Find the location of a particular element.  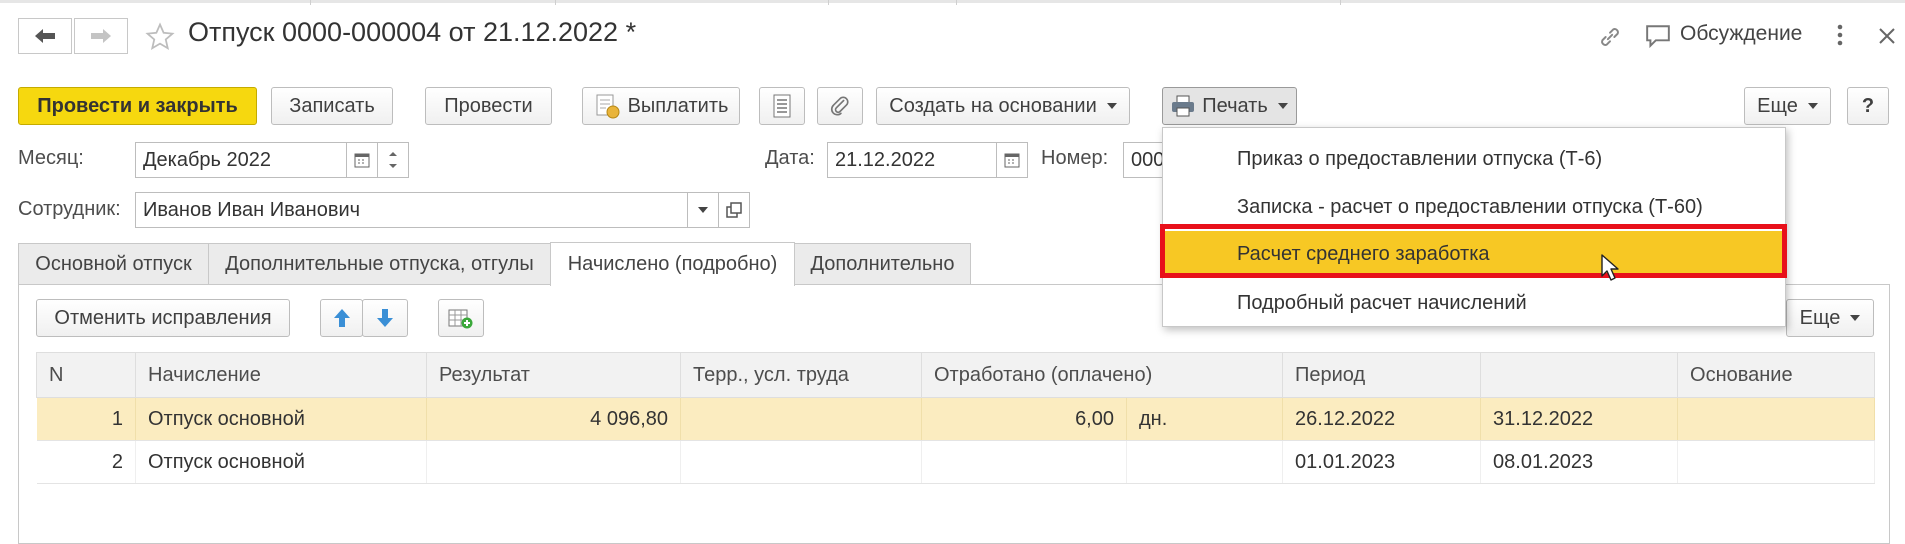

column-header-accrual: Начисление is located at coordinates (281, 375).